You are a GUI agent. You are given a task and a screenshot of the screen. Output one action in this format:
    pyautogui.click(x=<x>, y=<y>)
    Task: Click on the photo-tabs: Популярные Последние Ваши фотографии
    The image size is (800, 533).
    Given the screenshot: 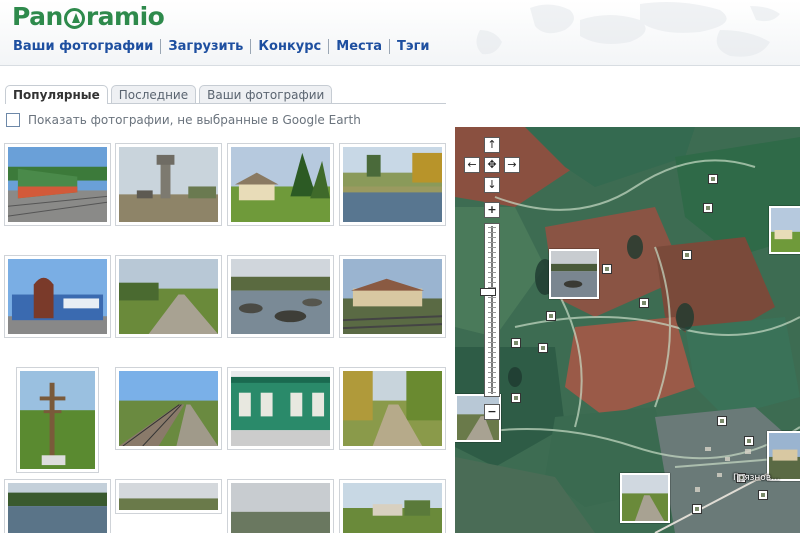 What is the action you would take?
    pyautogui.click(x=225, y=94)
    